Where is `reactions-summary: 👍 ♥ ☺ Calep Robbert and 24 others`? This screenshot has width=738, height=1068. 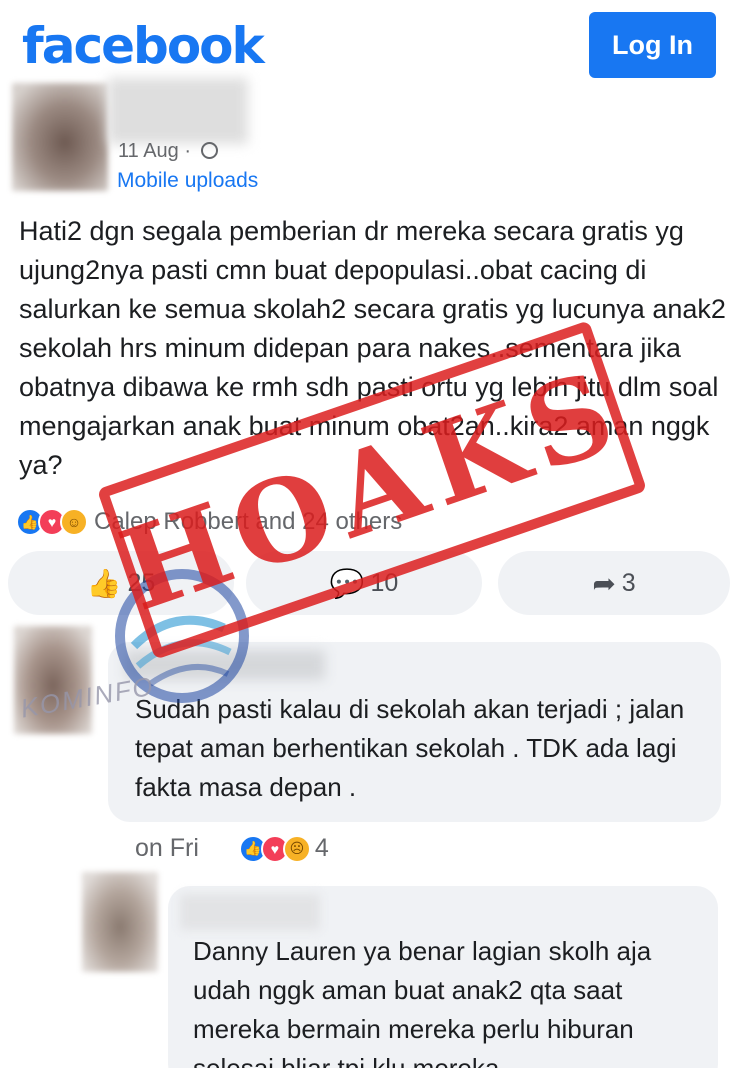 reactions-summary: 👍 ♥ ☺ Calep Robbert and 24 others is located at coordinates (209, 522).